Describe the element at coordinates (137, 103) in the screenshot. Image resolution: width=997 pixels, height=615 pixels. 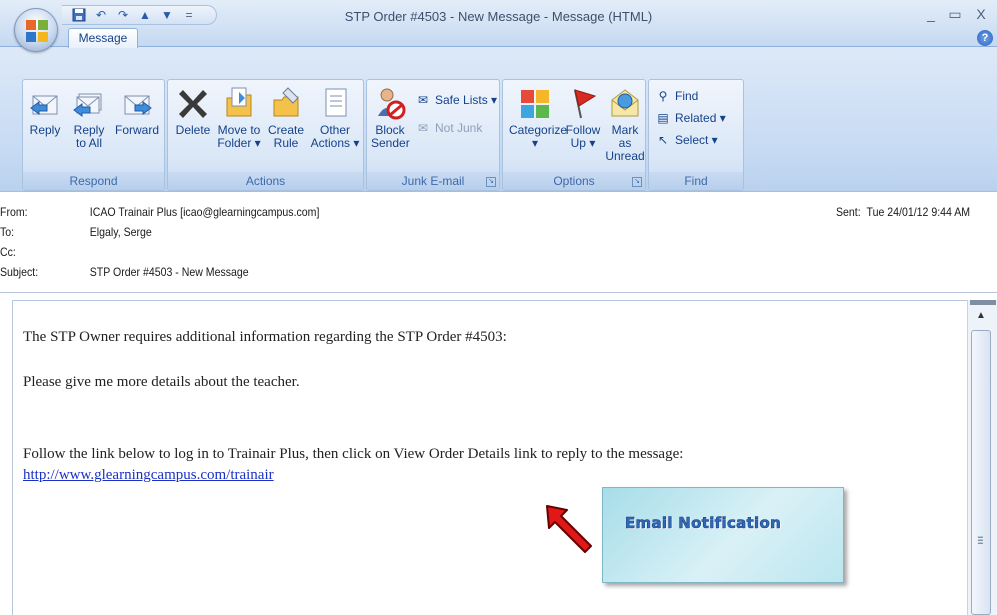
I see `forward-icon` at that location.